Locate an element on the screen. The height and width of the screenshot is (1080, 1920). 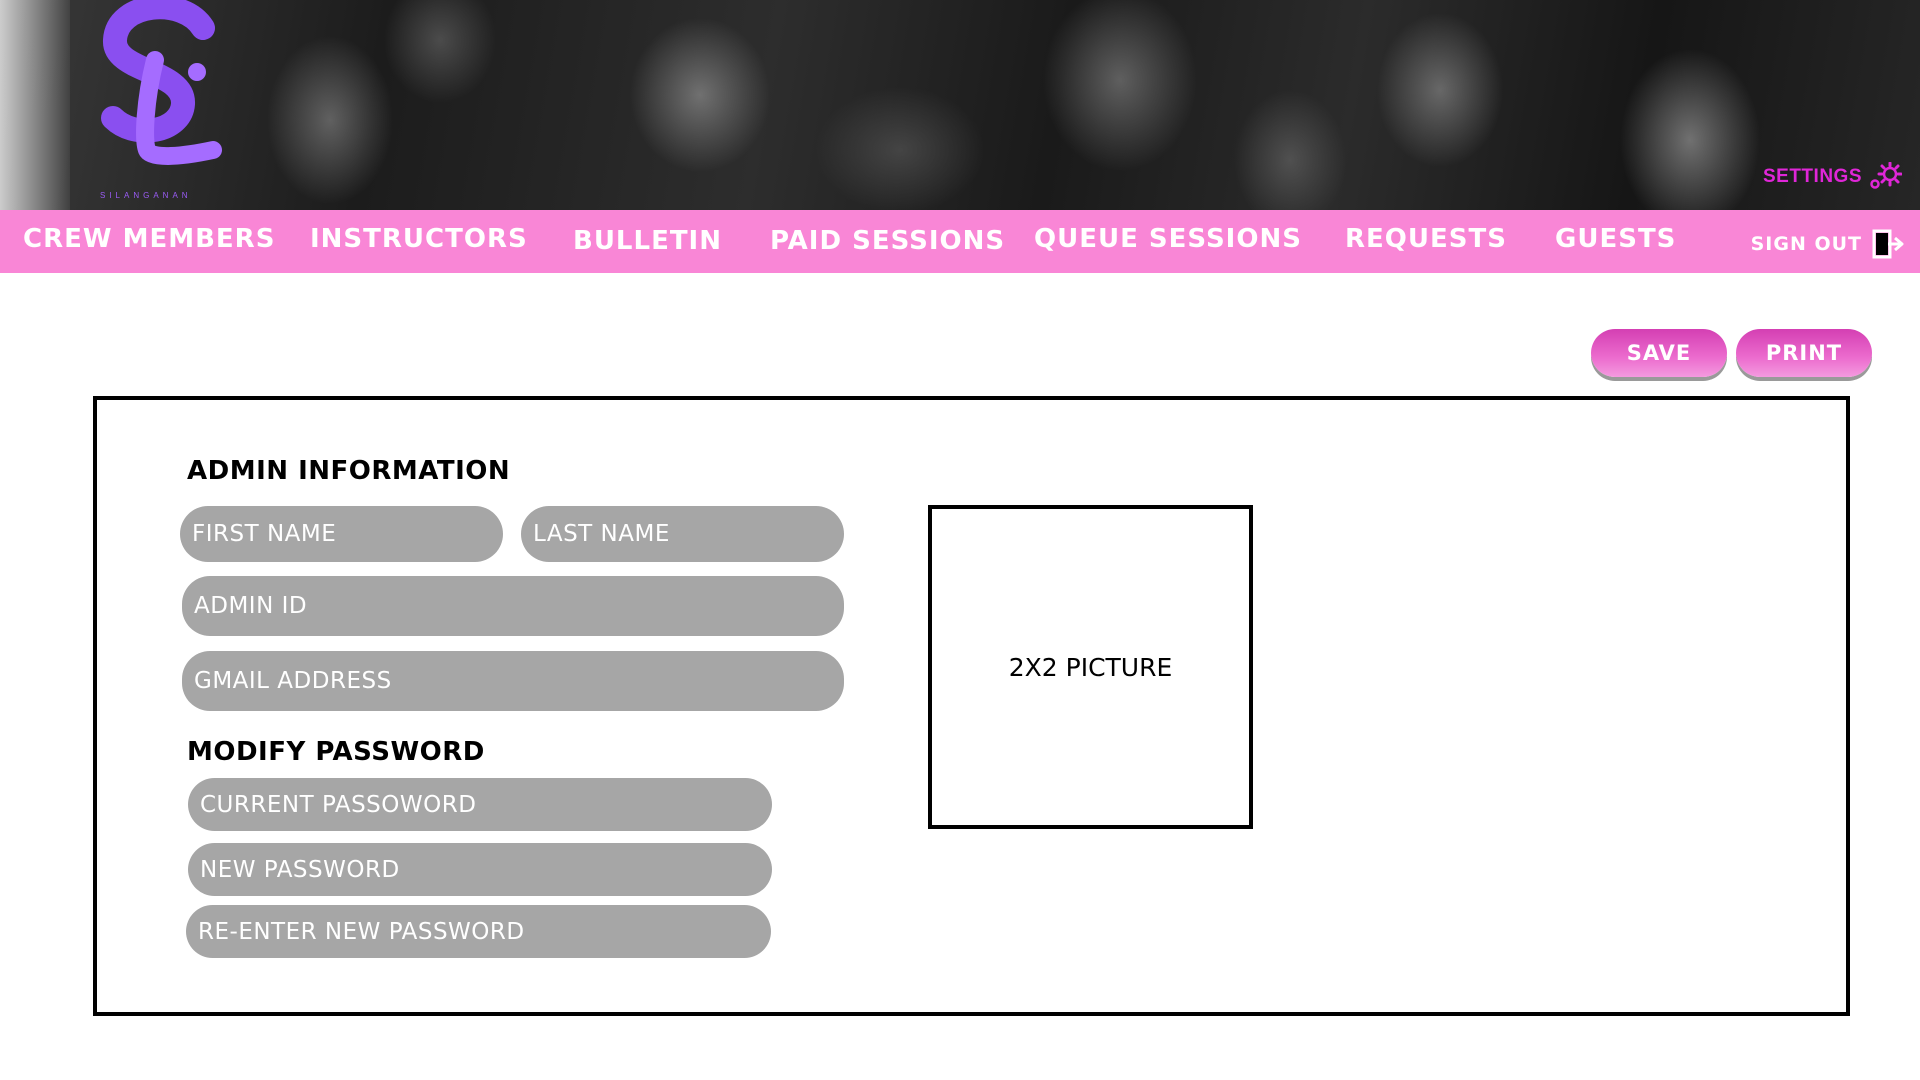
nav-requests: REQUESTS is located at coordinates (1426, 239).